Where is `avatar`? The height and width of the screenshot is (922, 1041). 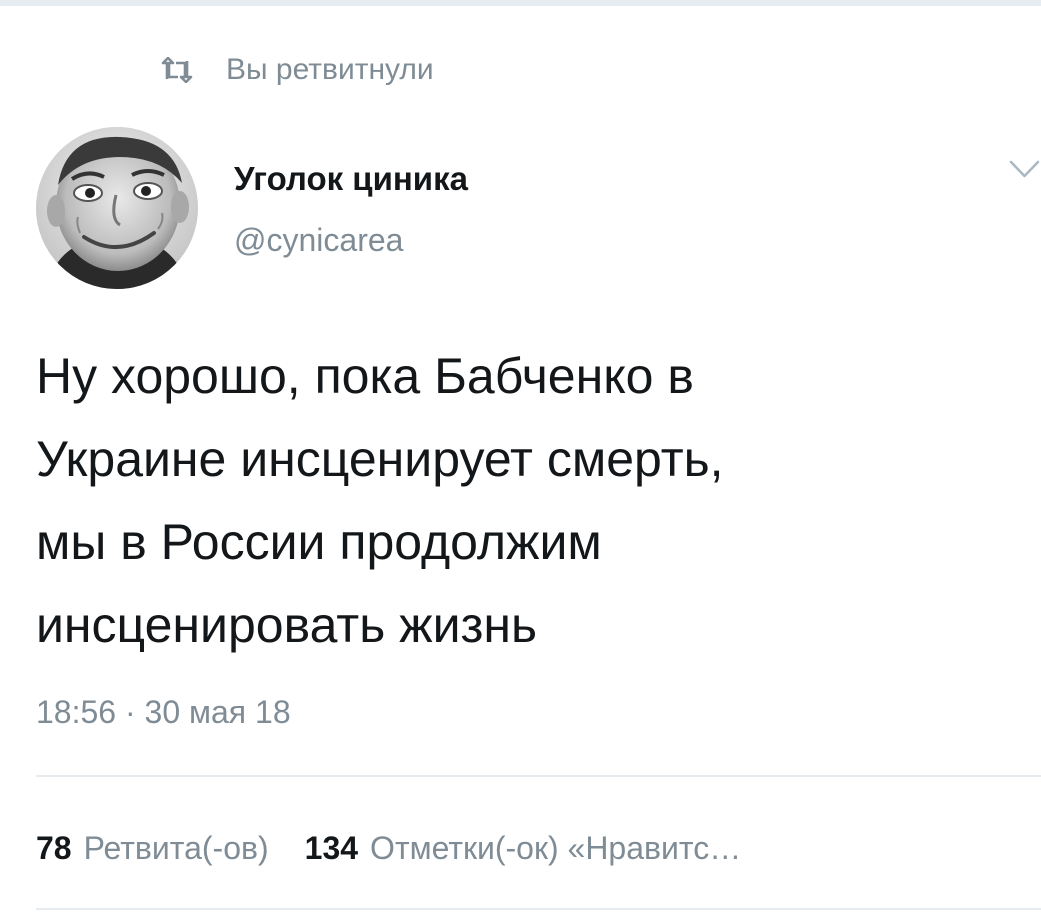 avatar is located at coordinates (117, 208).